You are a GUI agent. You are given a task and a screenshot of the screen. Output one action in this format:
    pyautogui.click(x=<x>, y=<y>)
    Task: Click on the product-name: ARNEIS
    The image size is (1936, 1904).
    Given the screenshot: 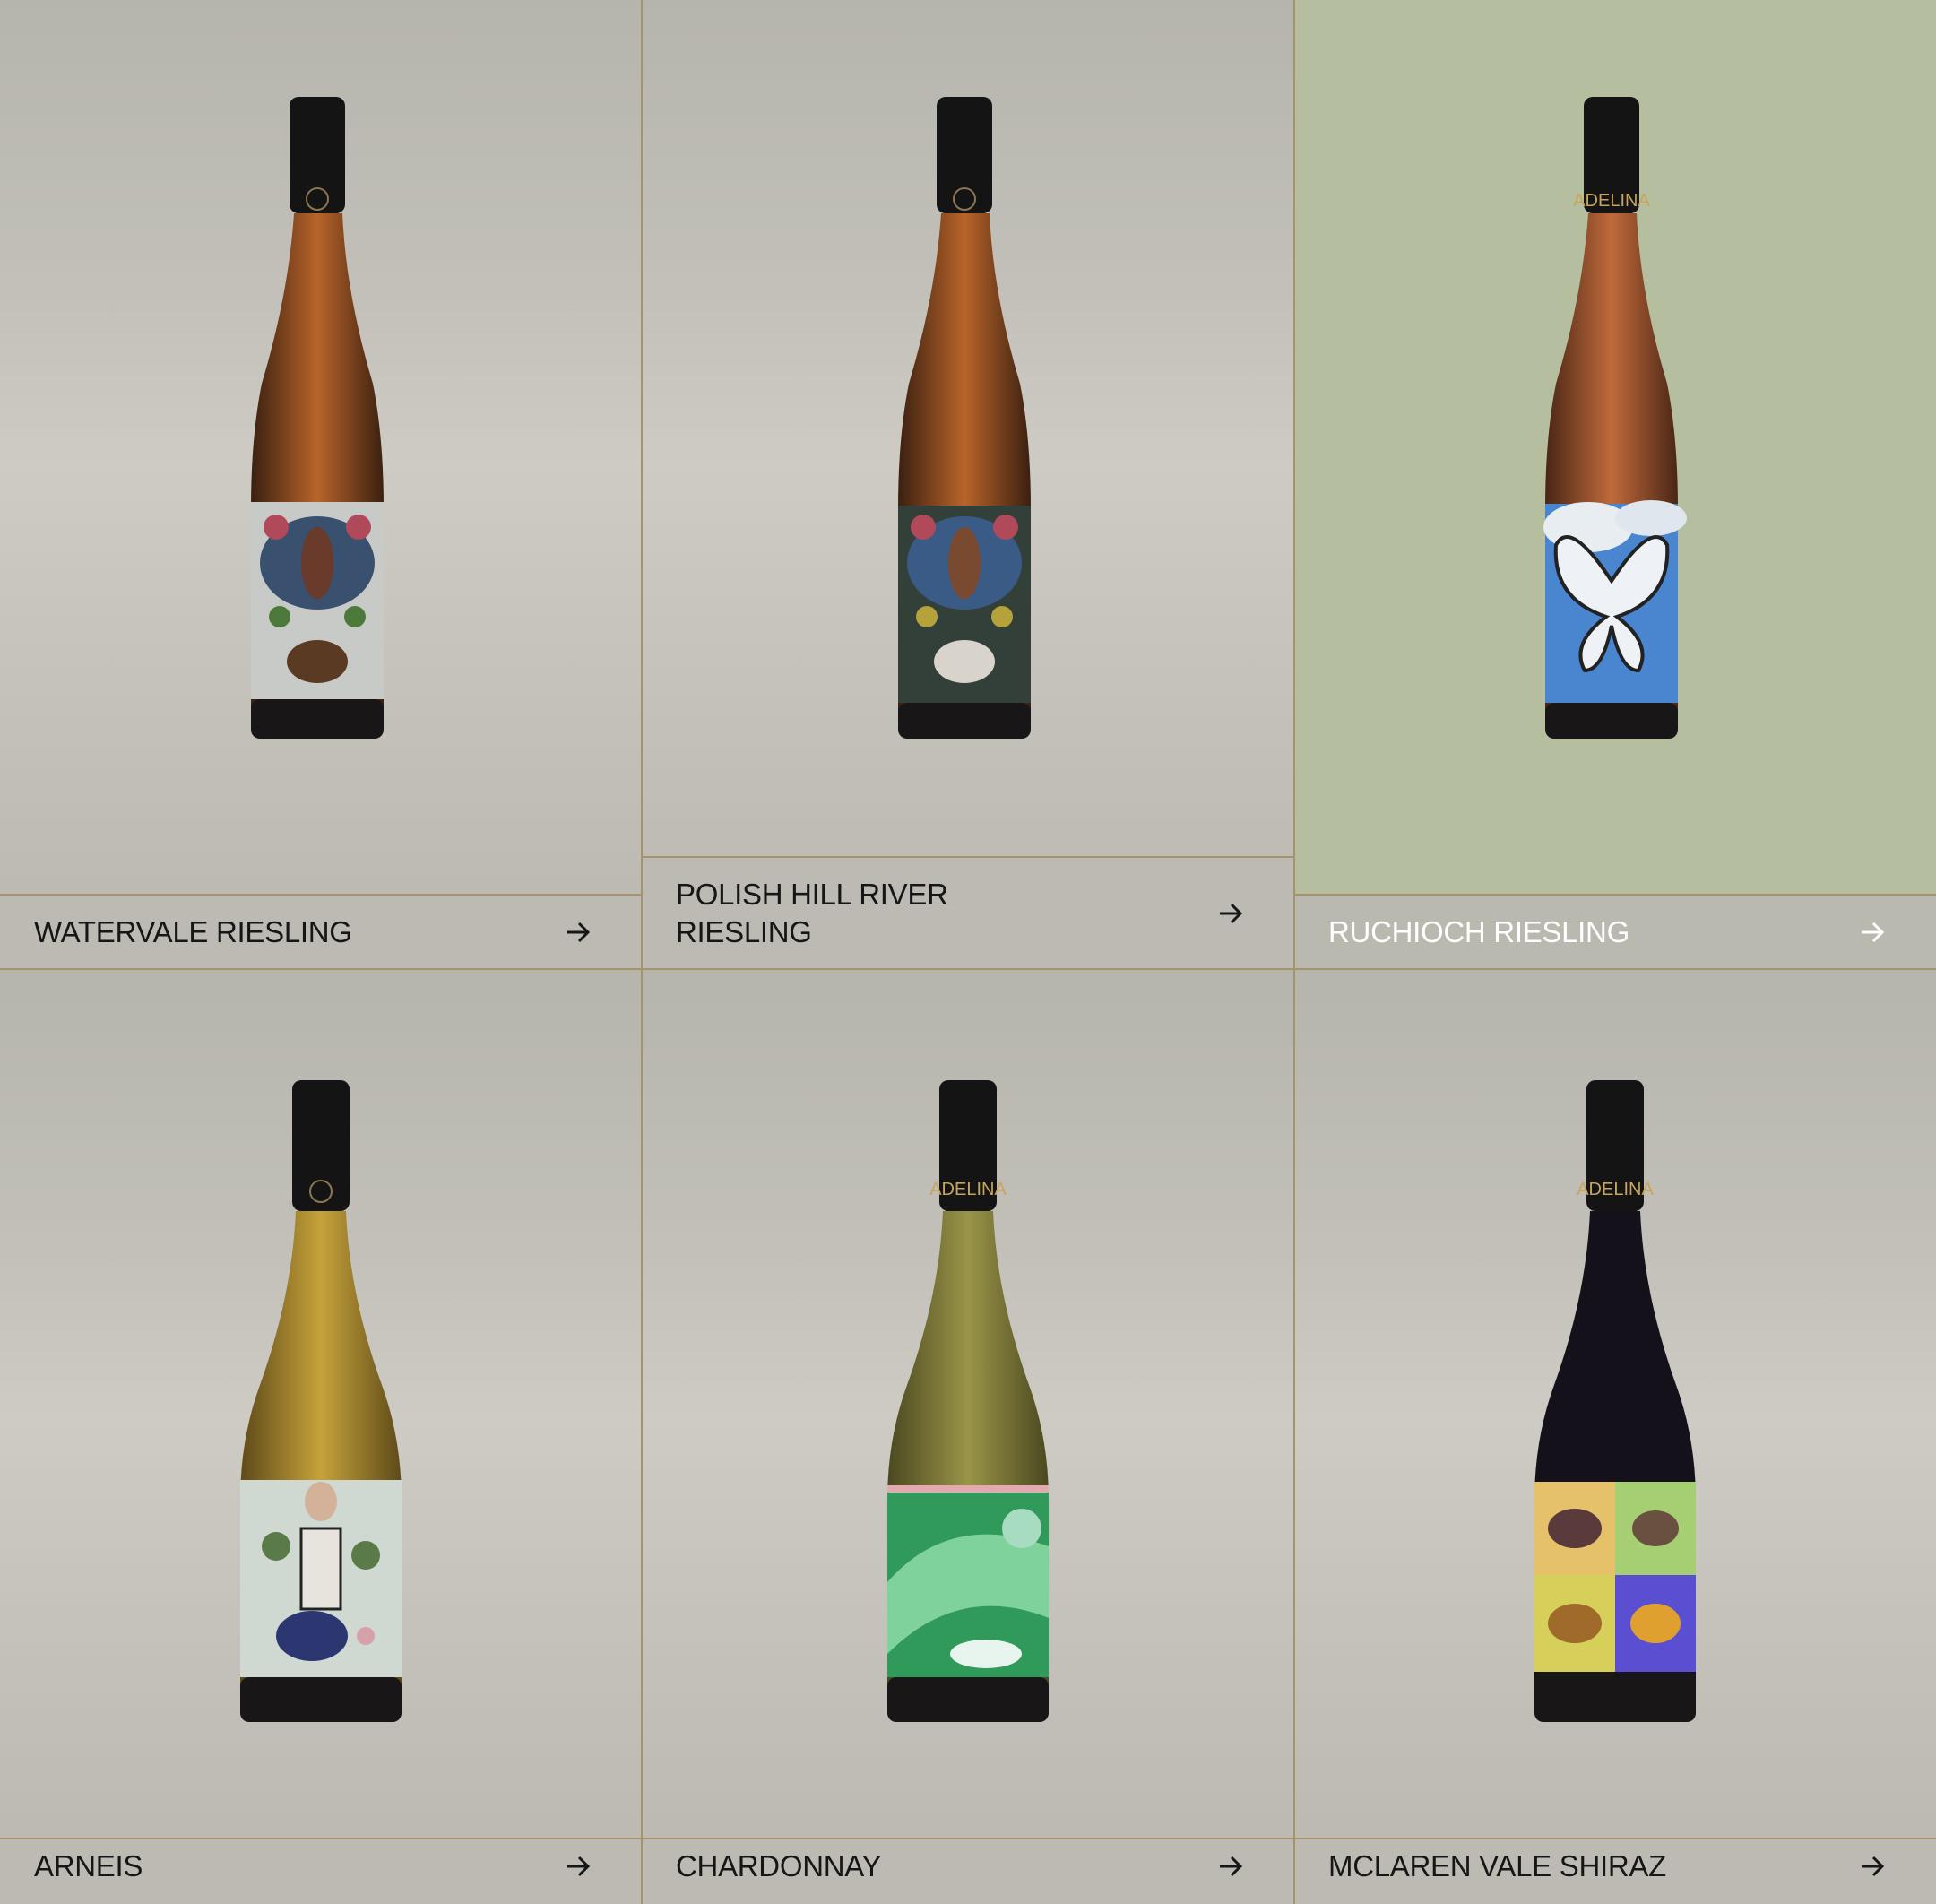 What is the action you would take?
    pyautogui.click(x=88, y=1865)
    